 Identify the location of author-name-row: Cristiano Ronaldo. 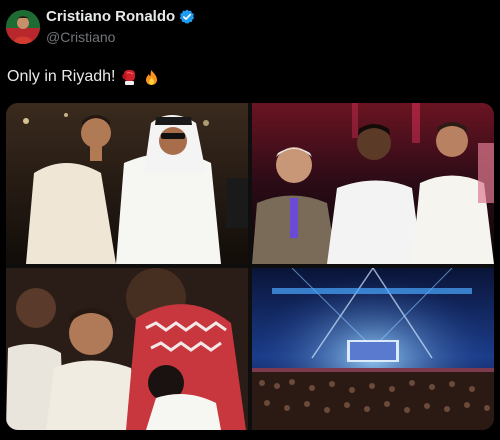
(120, 16).